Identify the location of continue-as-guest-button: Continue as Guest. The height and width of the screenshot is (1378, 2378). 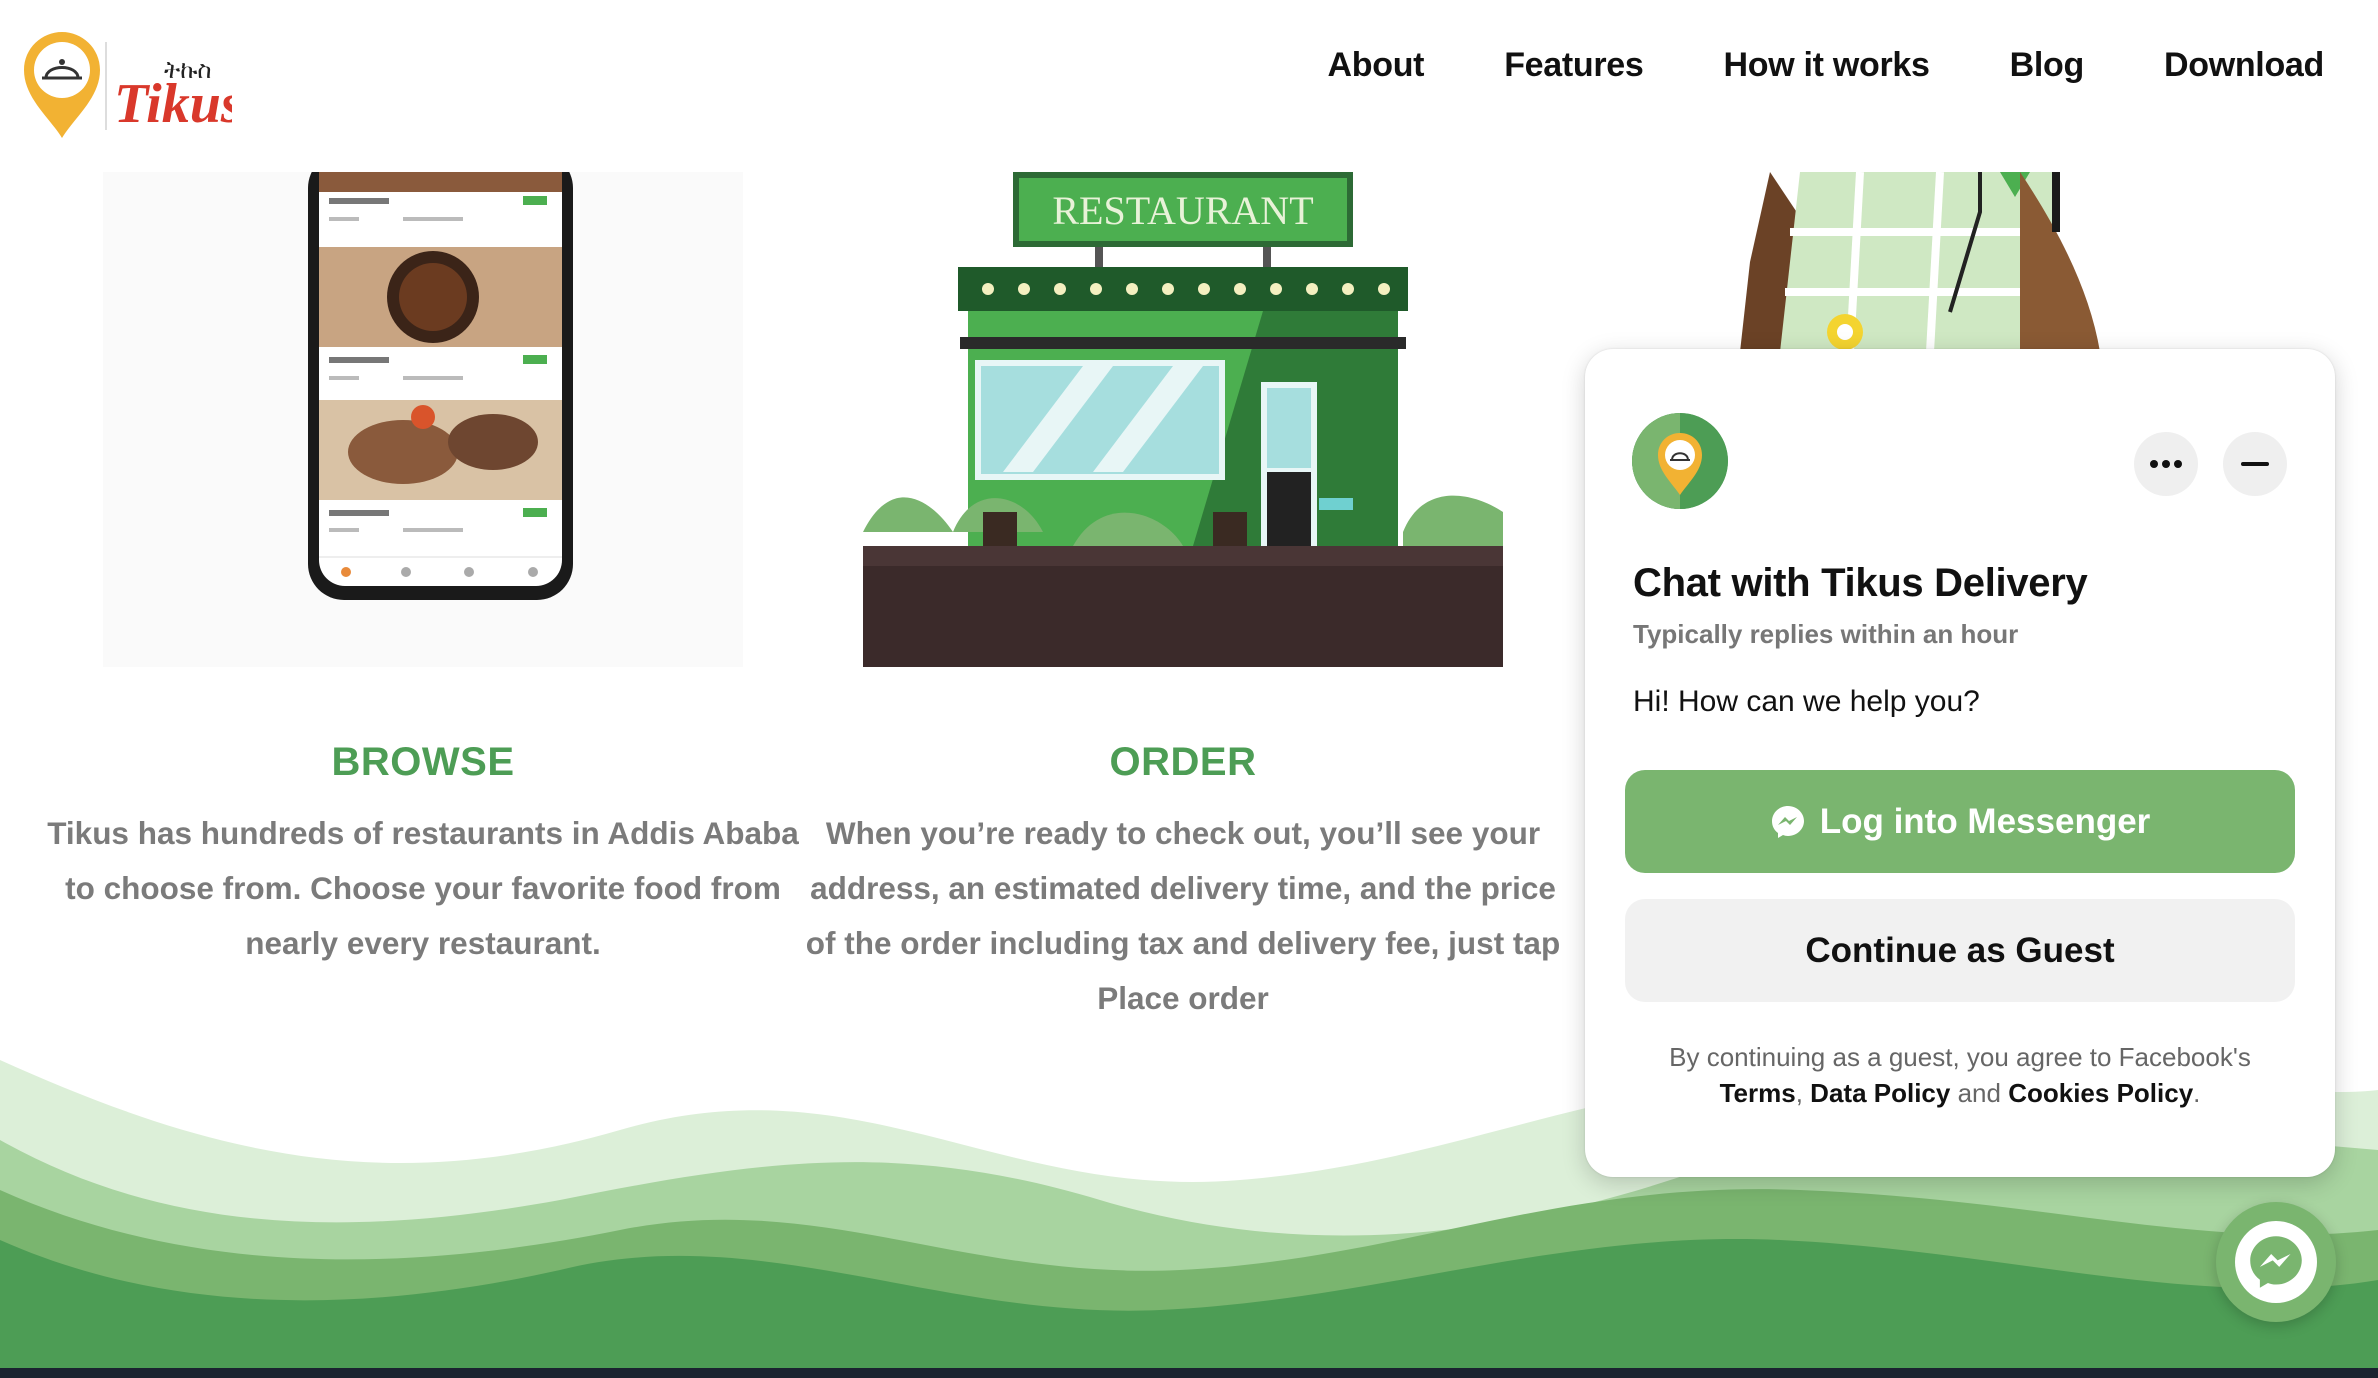
(1960, 950).